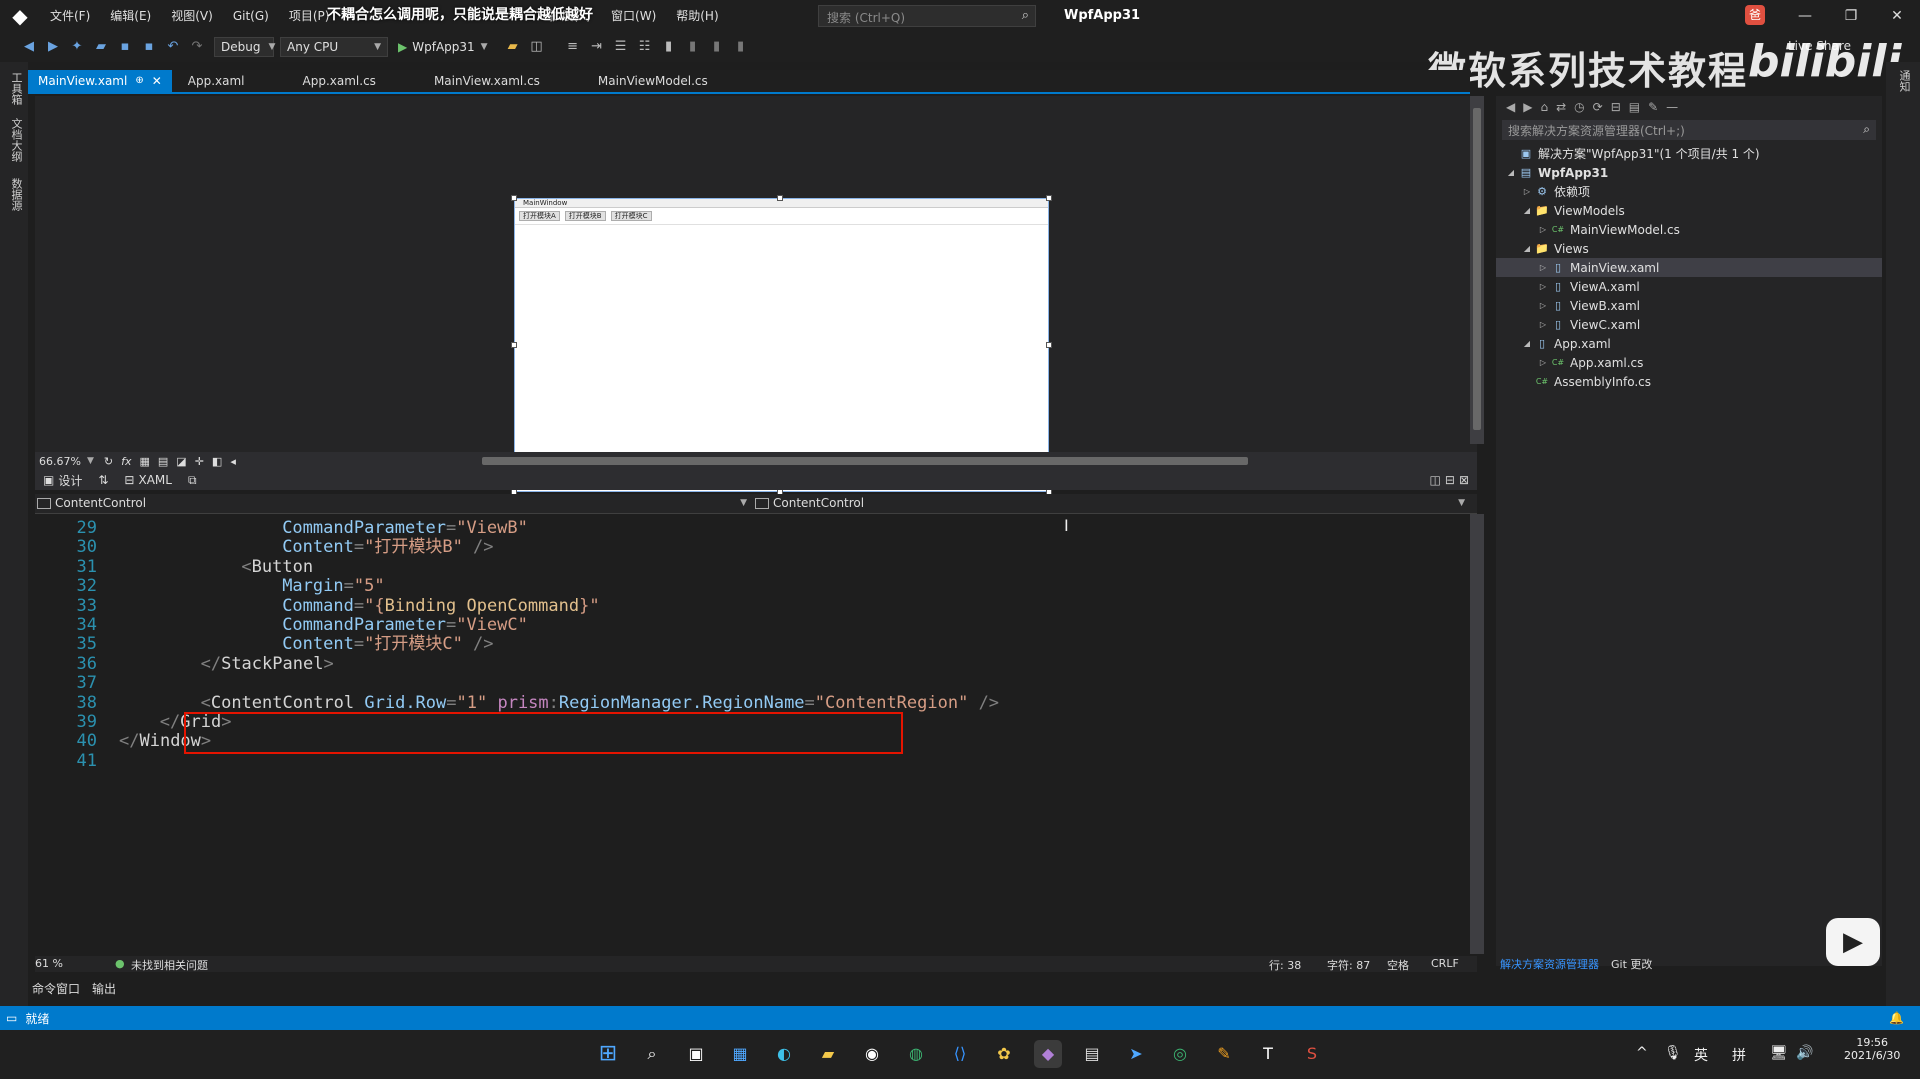  Describe the element at coordinates (513, 47) in the screenshot. I see `folder-icon: ▰` at that location.